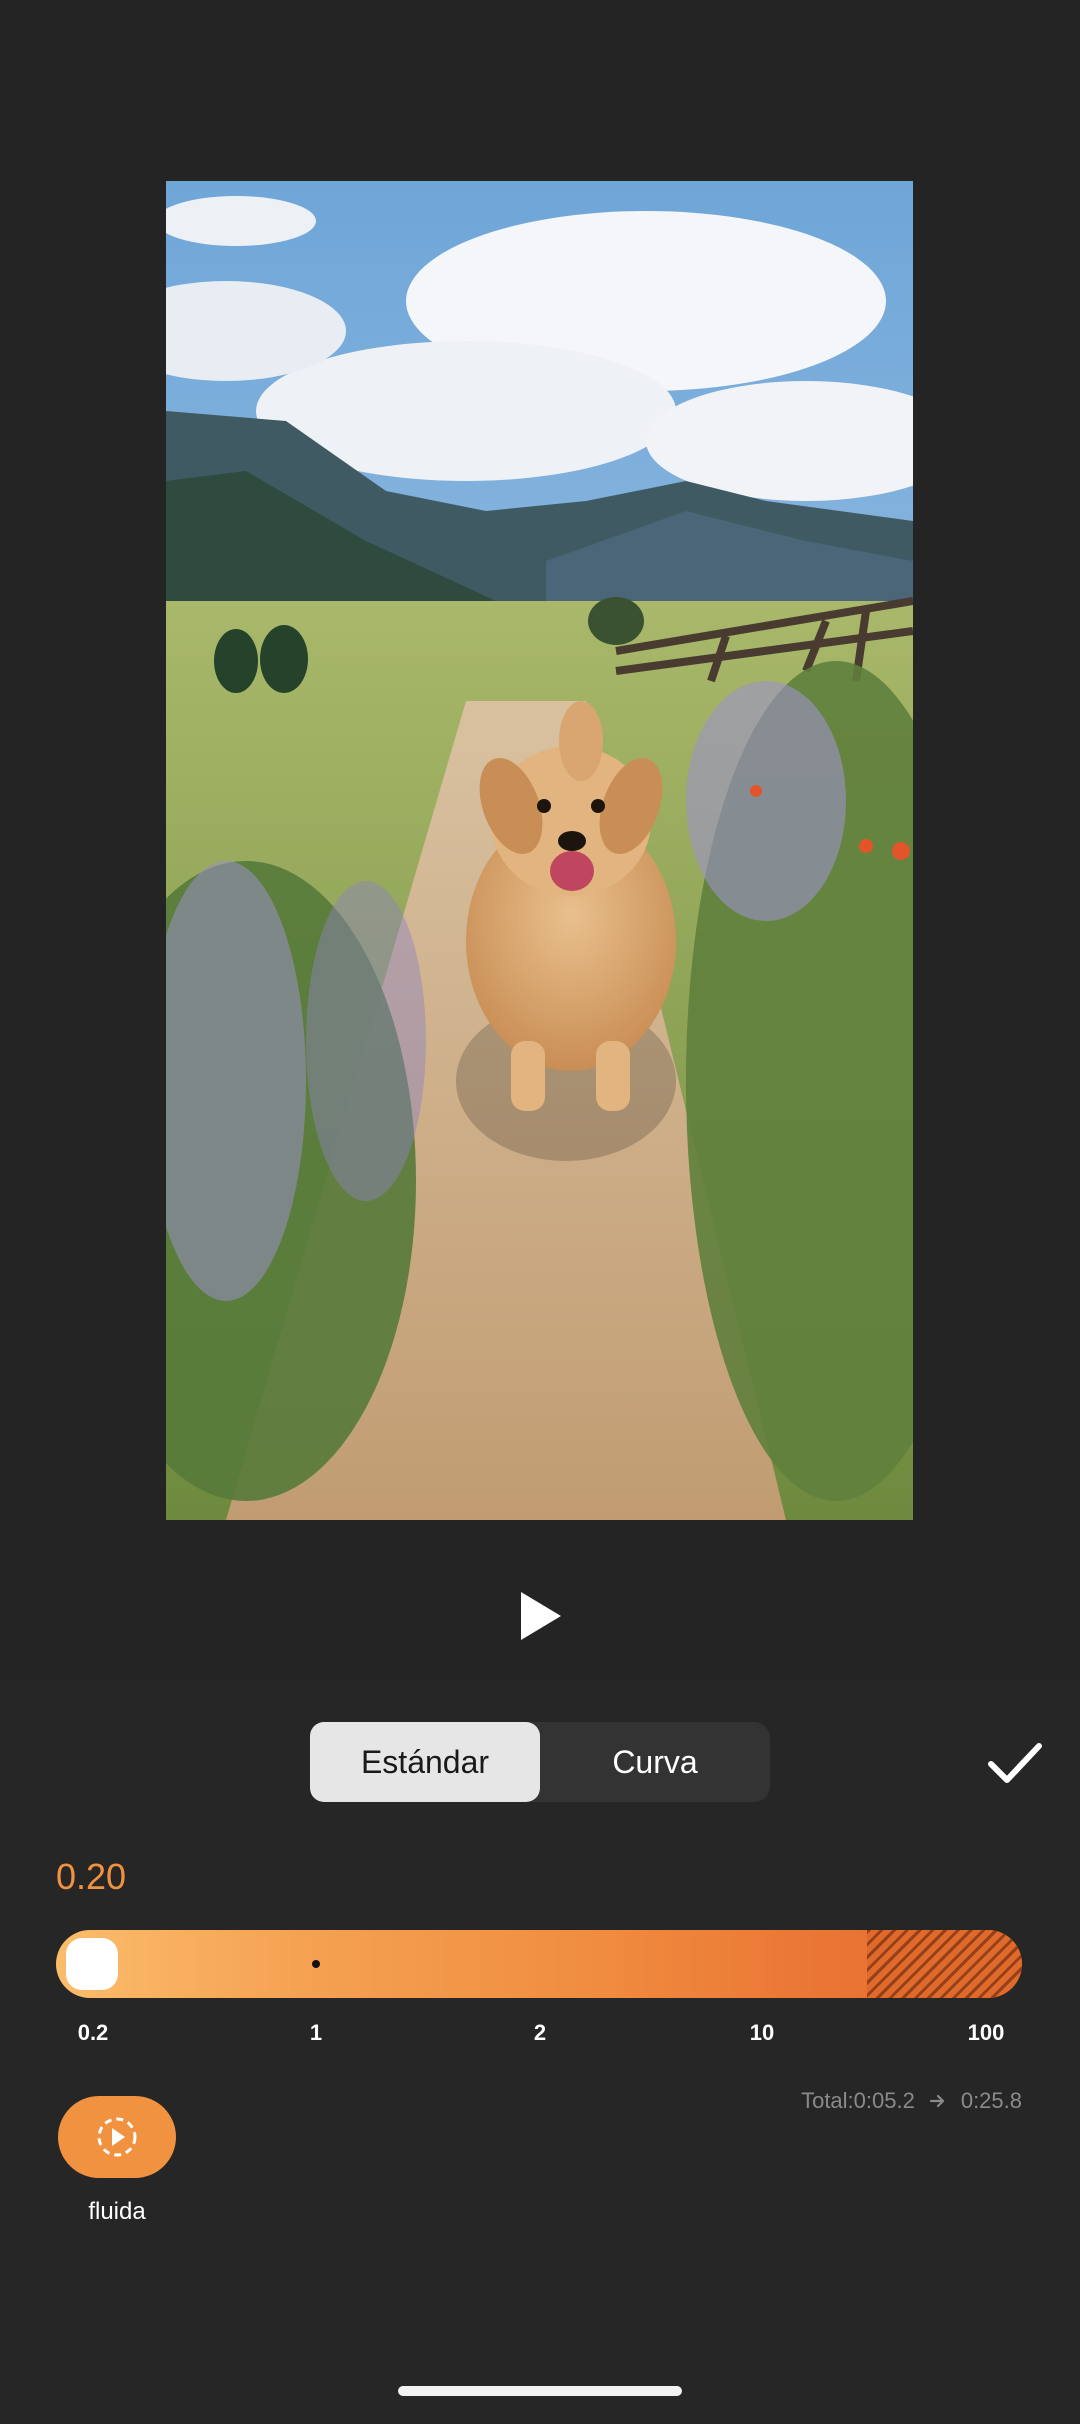 This screenshot has height=2424, width=1080. I want to click on duration-summary: Total:0:05.2 0:25.8, so click(911, 2101).